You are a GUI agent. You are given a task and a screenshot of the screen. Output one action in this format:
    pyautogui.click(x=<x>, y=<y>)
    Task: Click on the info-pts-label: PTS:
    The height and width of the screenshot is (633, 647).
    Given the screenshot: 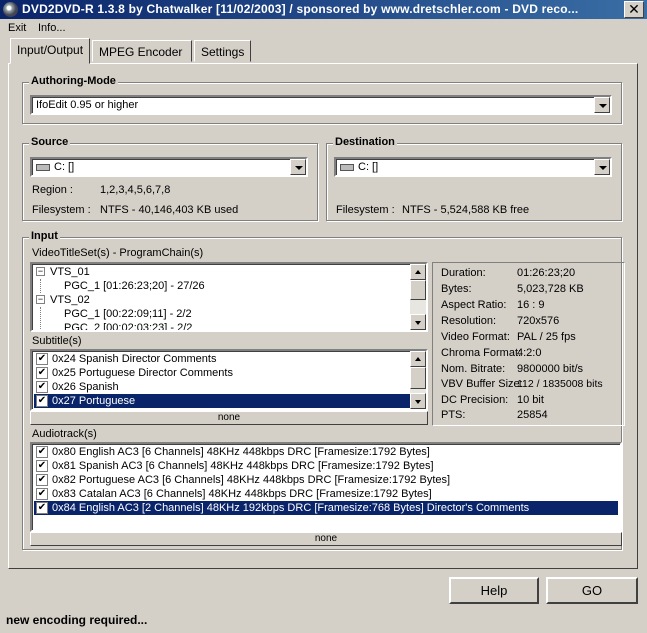 What is the action you would take?
    pyautogui.click(x=453, y=415)
    